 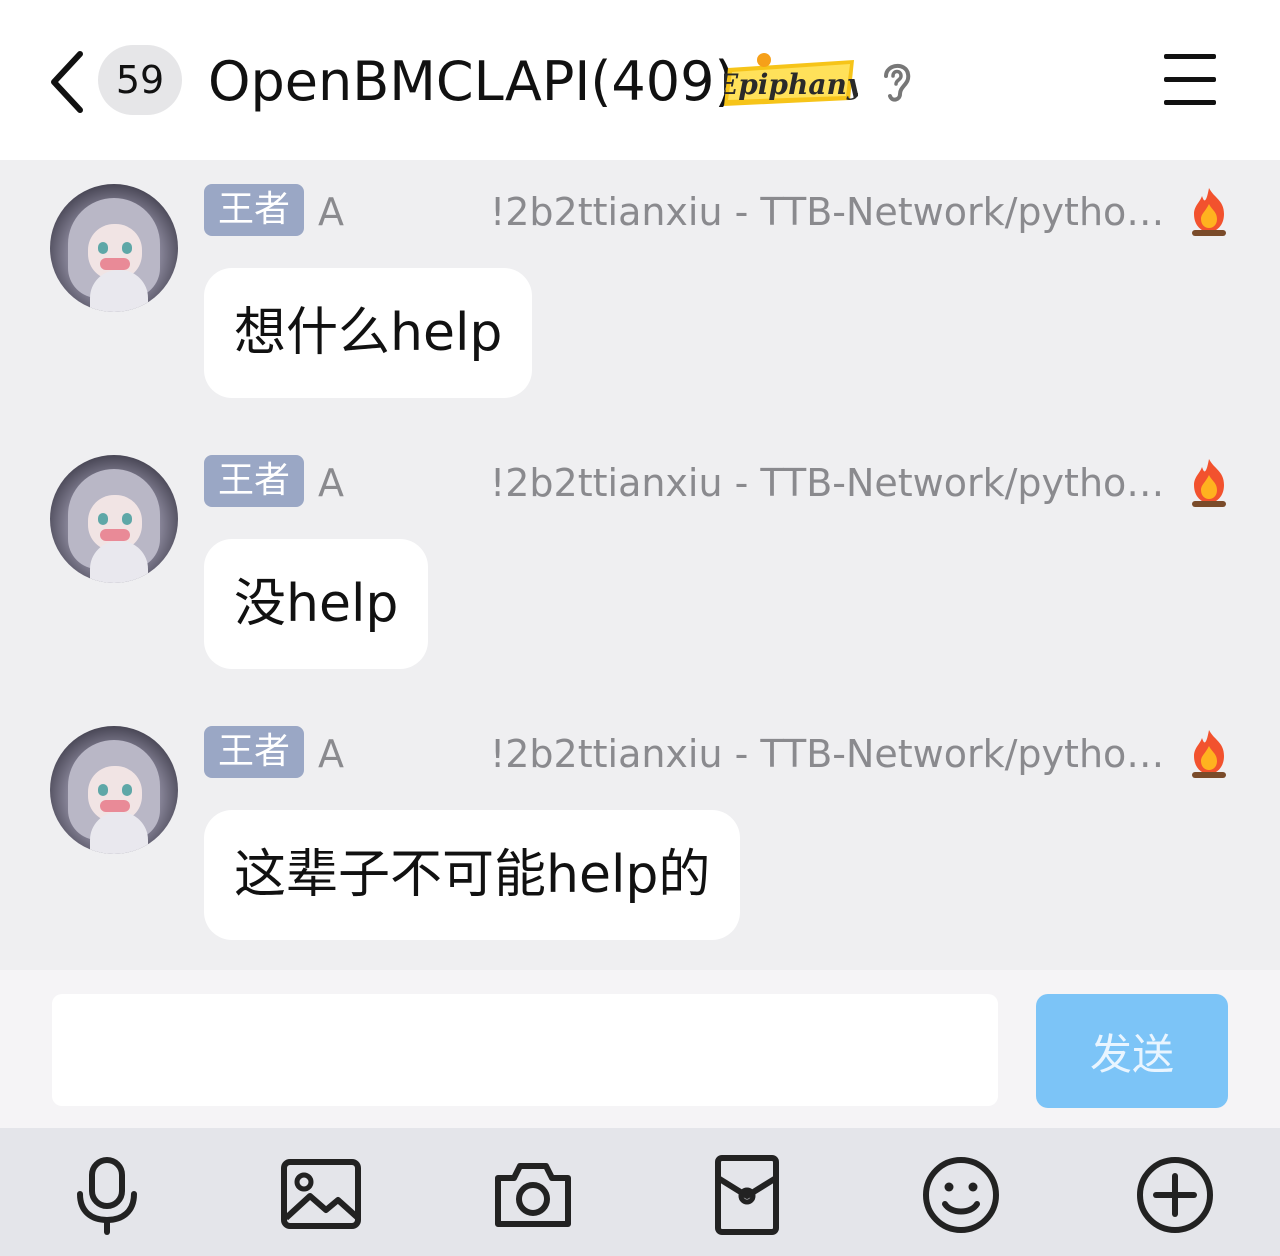 What do you see at coordinates (640, 1192) in the screenshot?
I see `input-toolbar` at bounding box center [640, 1192].